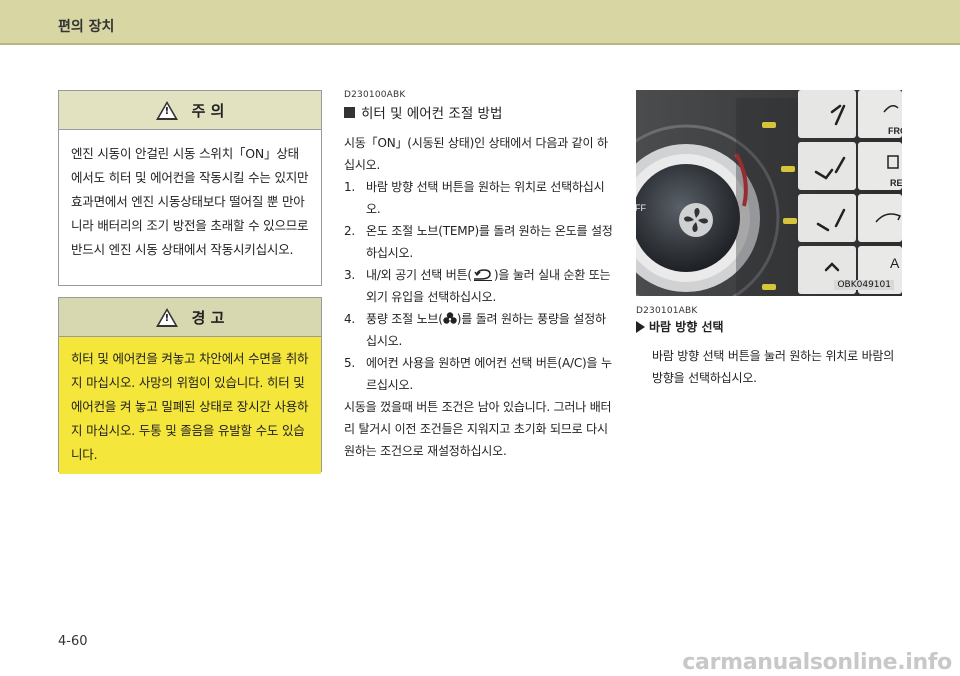 This screenshot has width=960, height=676. Describe the element at coordinates (86, 27) in the screenshot. I see `header-title: 편의 장치` at that location.